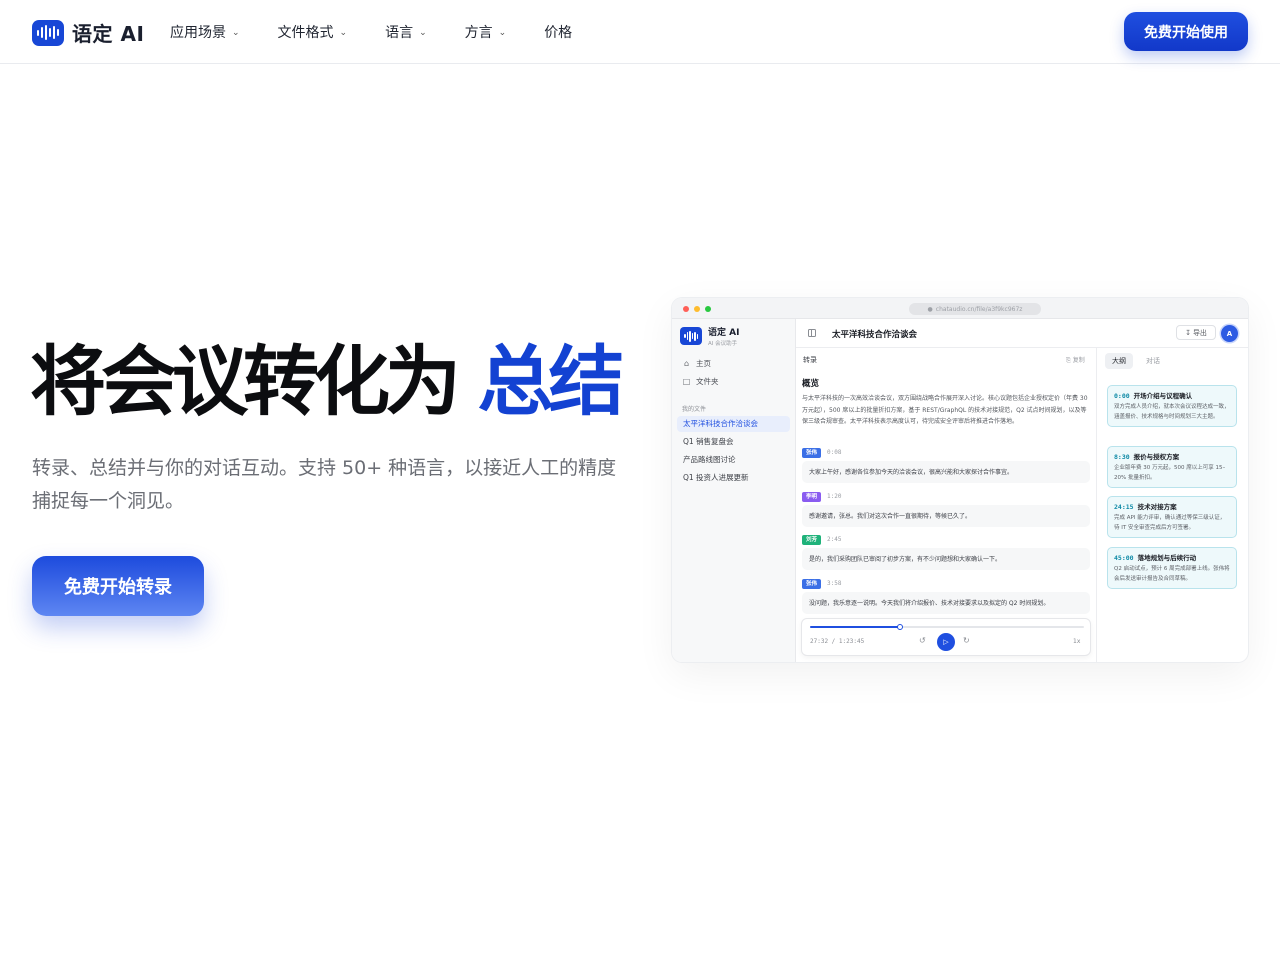 This screenshot has height=960, width=1280. Describe the element at coordinates (834, 452) in the screenshot. I see `segment-time: 0:08` at that location.